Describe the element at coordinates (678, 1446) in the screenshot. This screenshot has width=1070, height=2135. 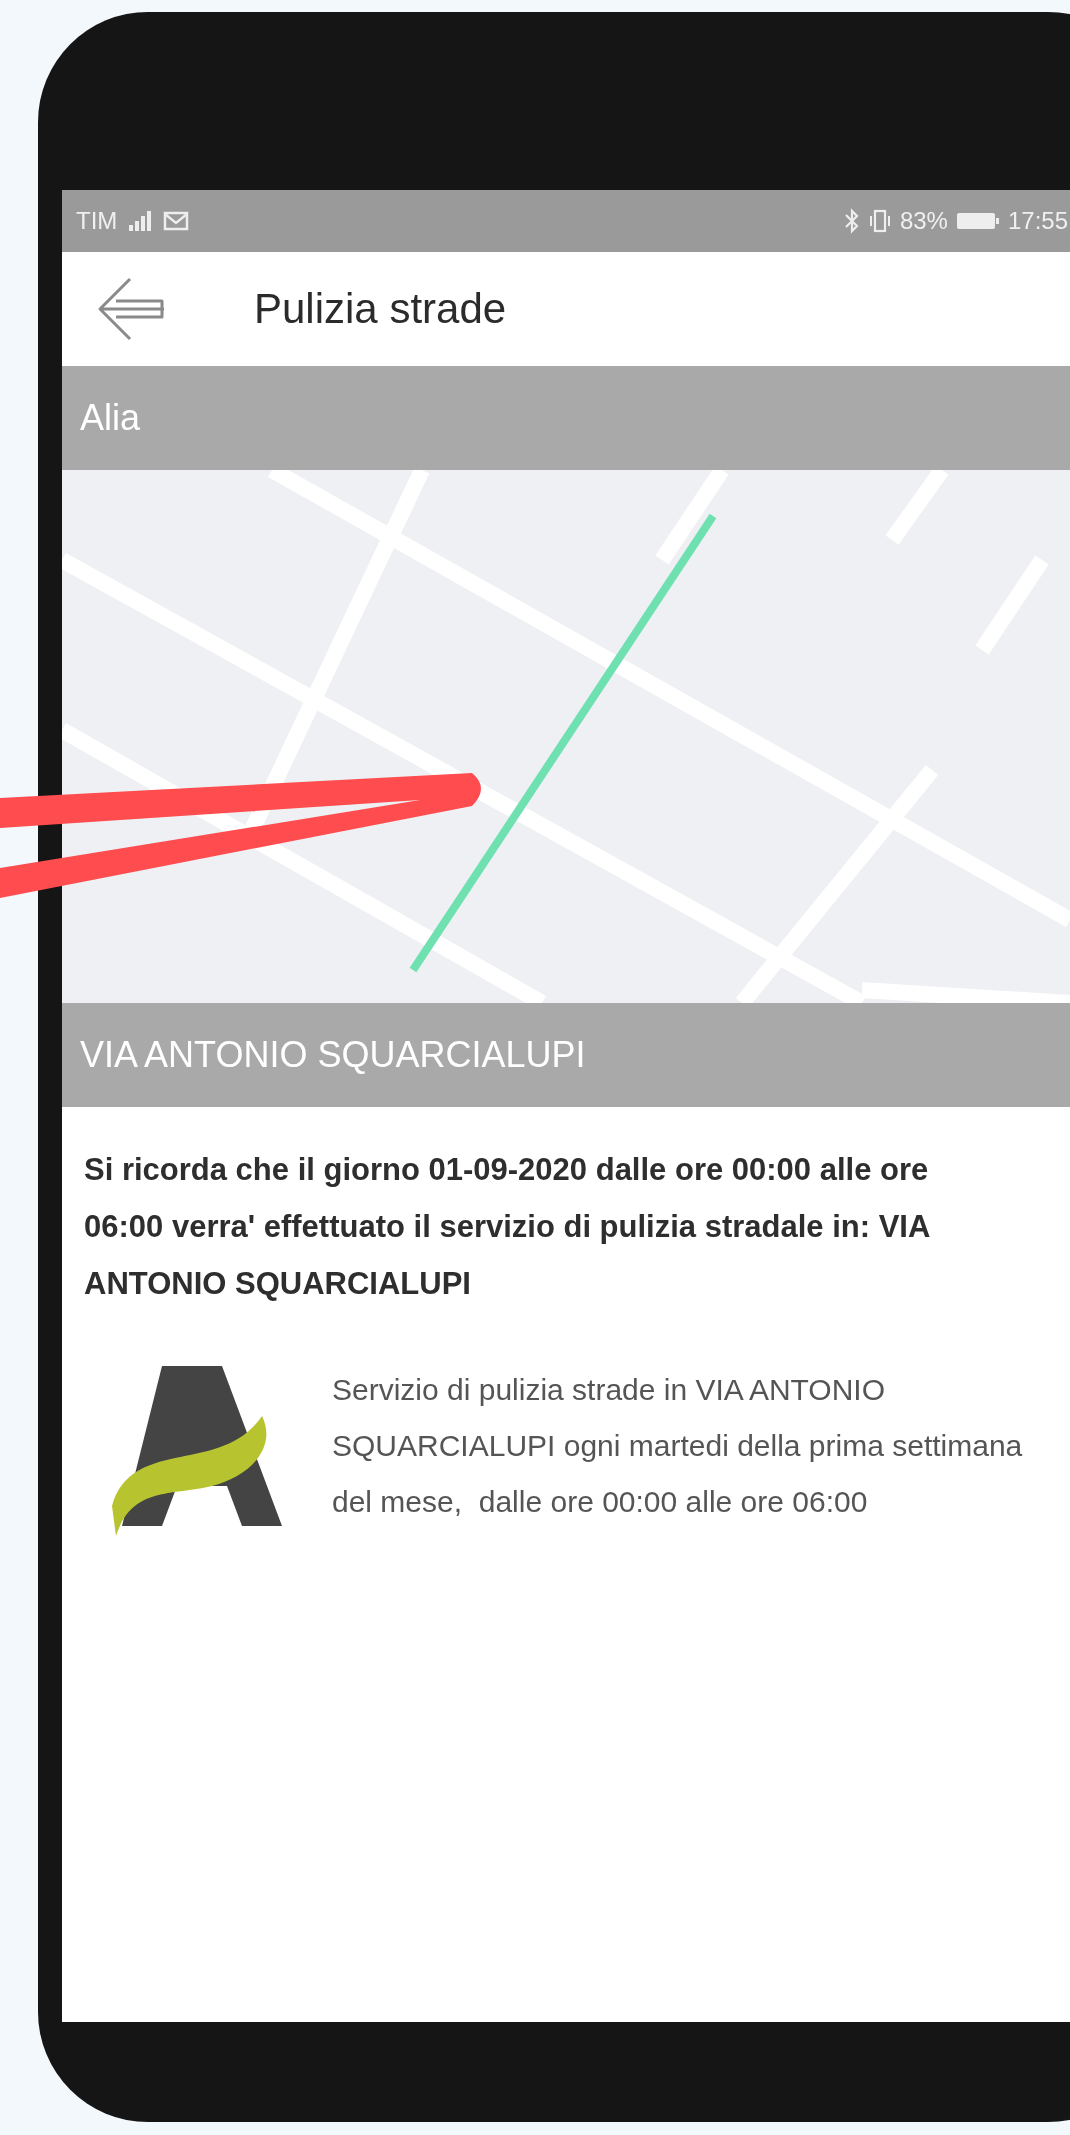
I see `service-description: Servizio di pulizia strade in VIA ANTONIO SQUARCIALUPI ogni martedi della prima settimana del mese, dalle ore 00:00 alle ore 06:00` at that location.